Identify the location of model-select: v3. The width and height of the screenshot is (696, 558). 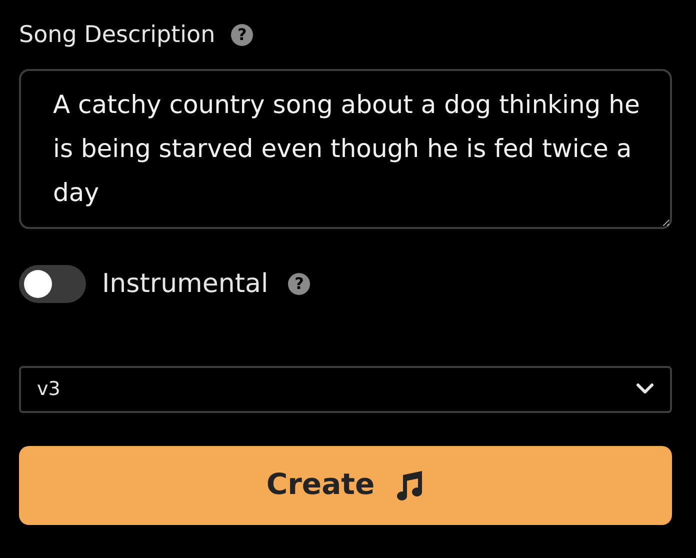
(345, 389).